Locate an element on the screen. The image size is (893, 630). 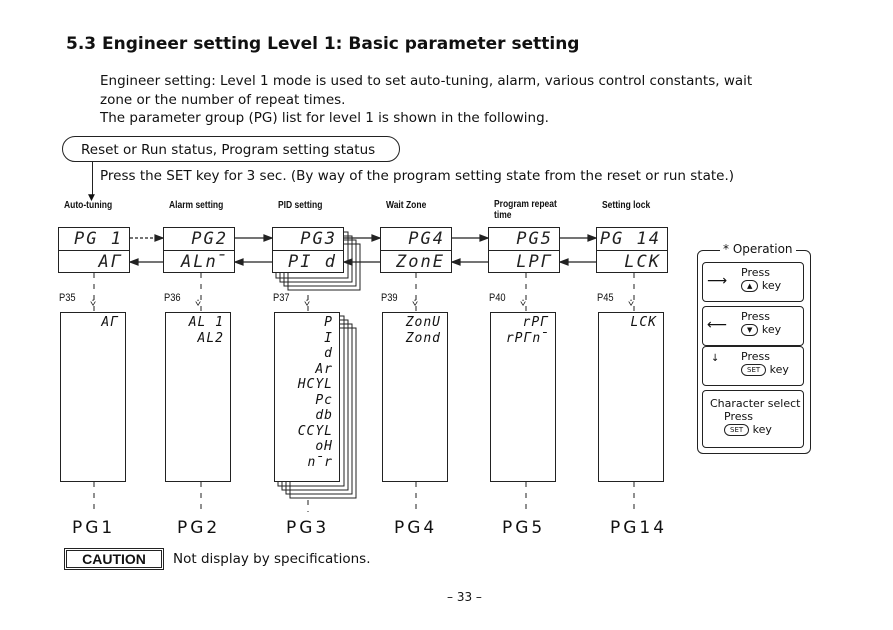
caution-text: Not display by specifications. is located at coordinates (272, 559).